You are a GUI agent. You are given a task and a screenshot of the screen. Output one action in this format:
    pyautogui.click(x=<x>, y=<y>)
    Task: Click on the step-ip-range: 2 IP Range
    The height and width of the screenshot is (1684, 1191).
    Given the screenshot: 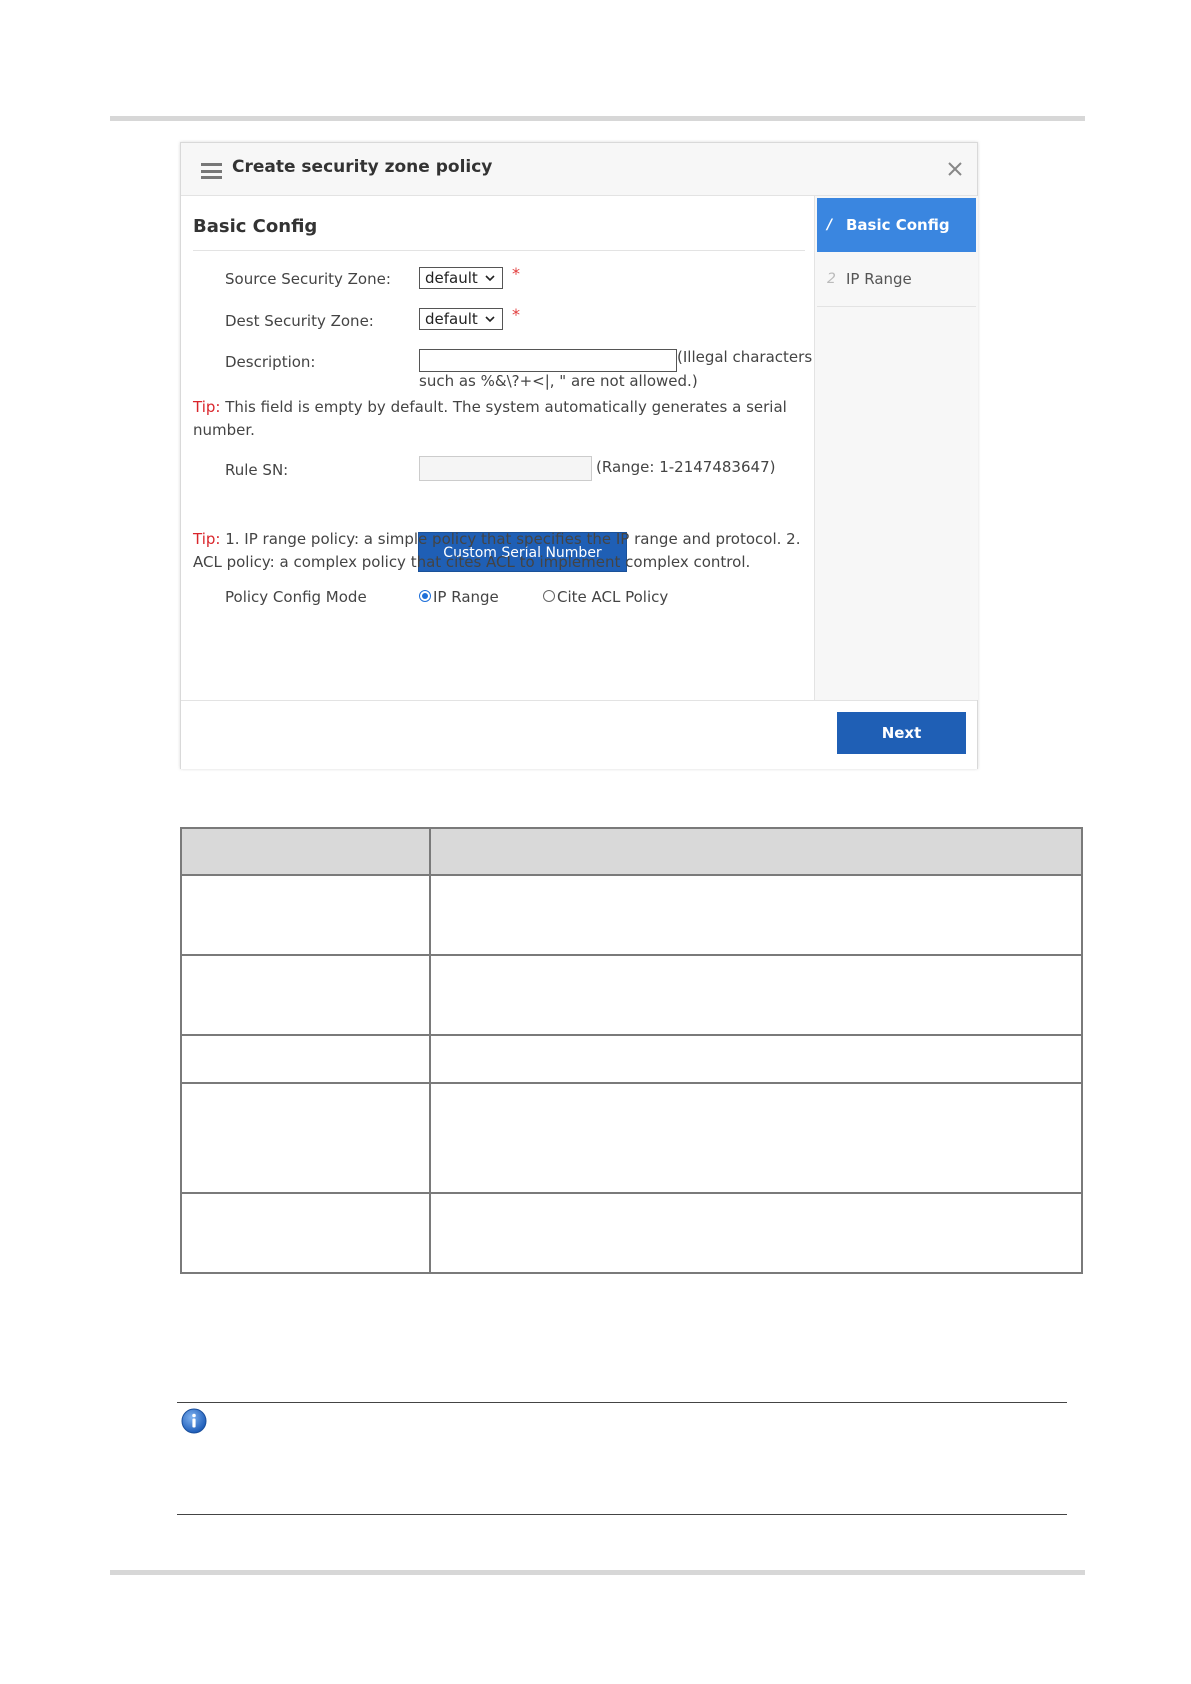 What is the action you would take?
    pyautogui.click(x=896, y=279)
    